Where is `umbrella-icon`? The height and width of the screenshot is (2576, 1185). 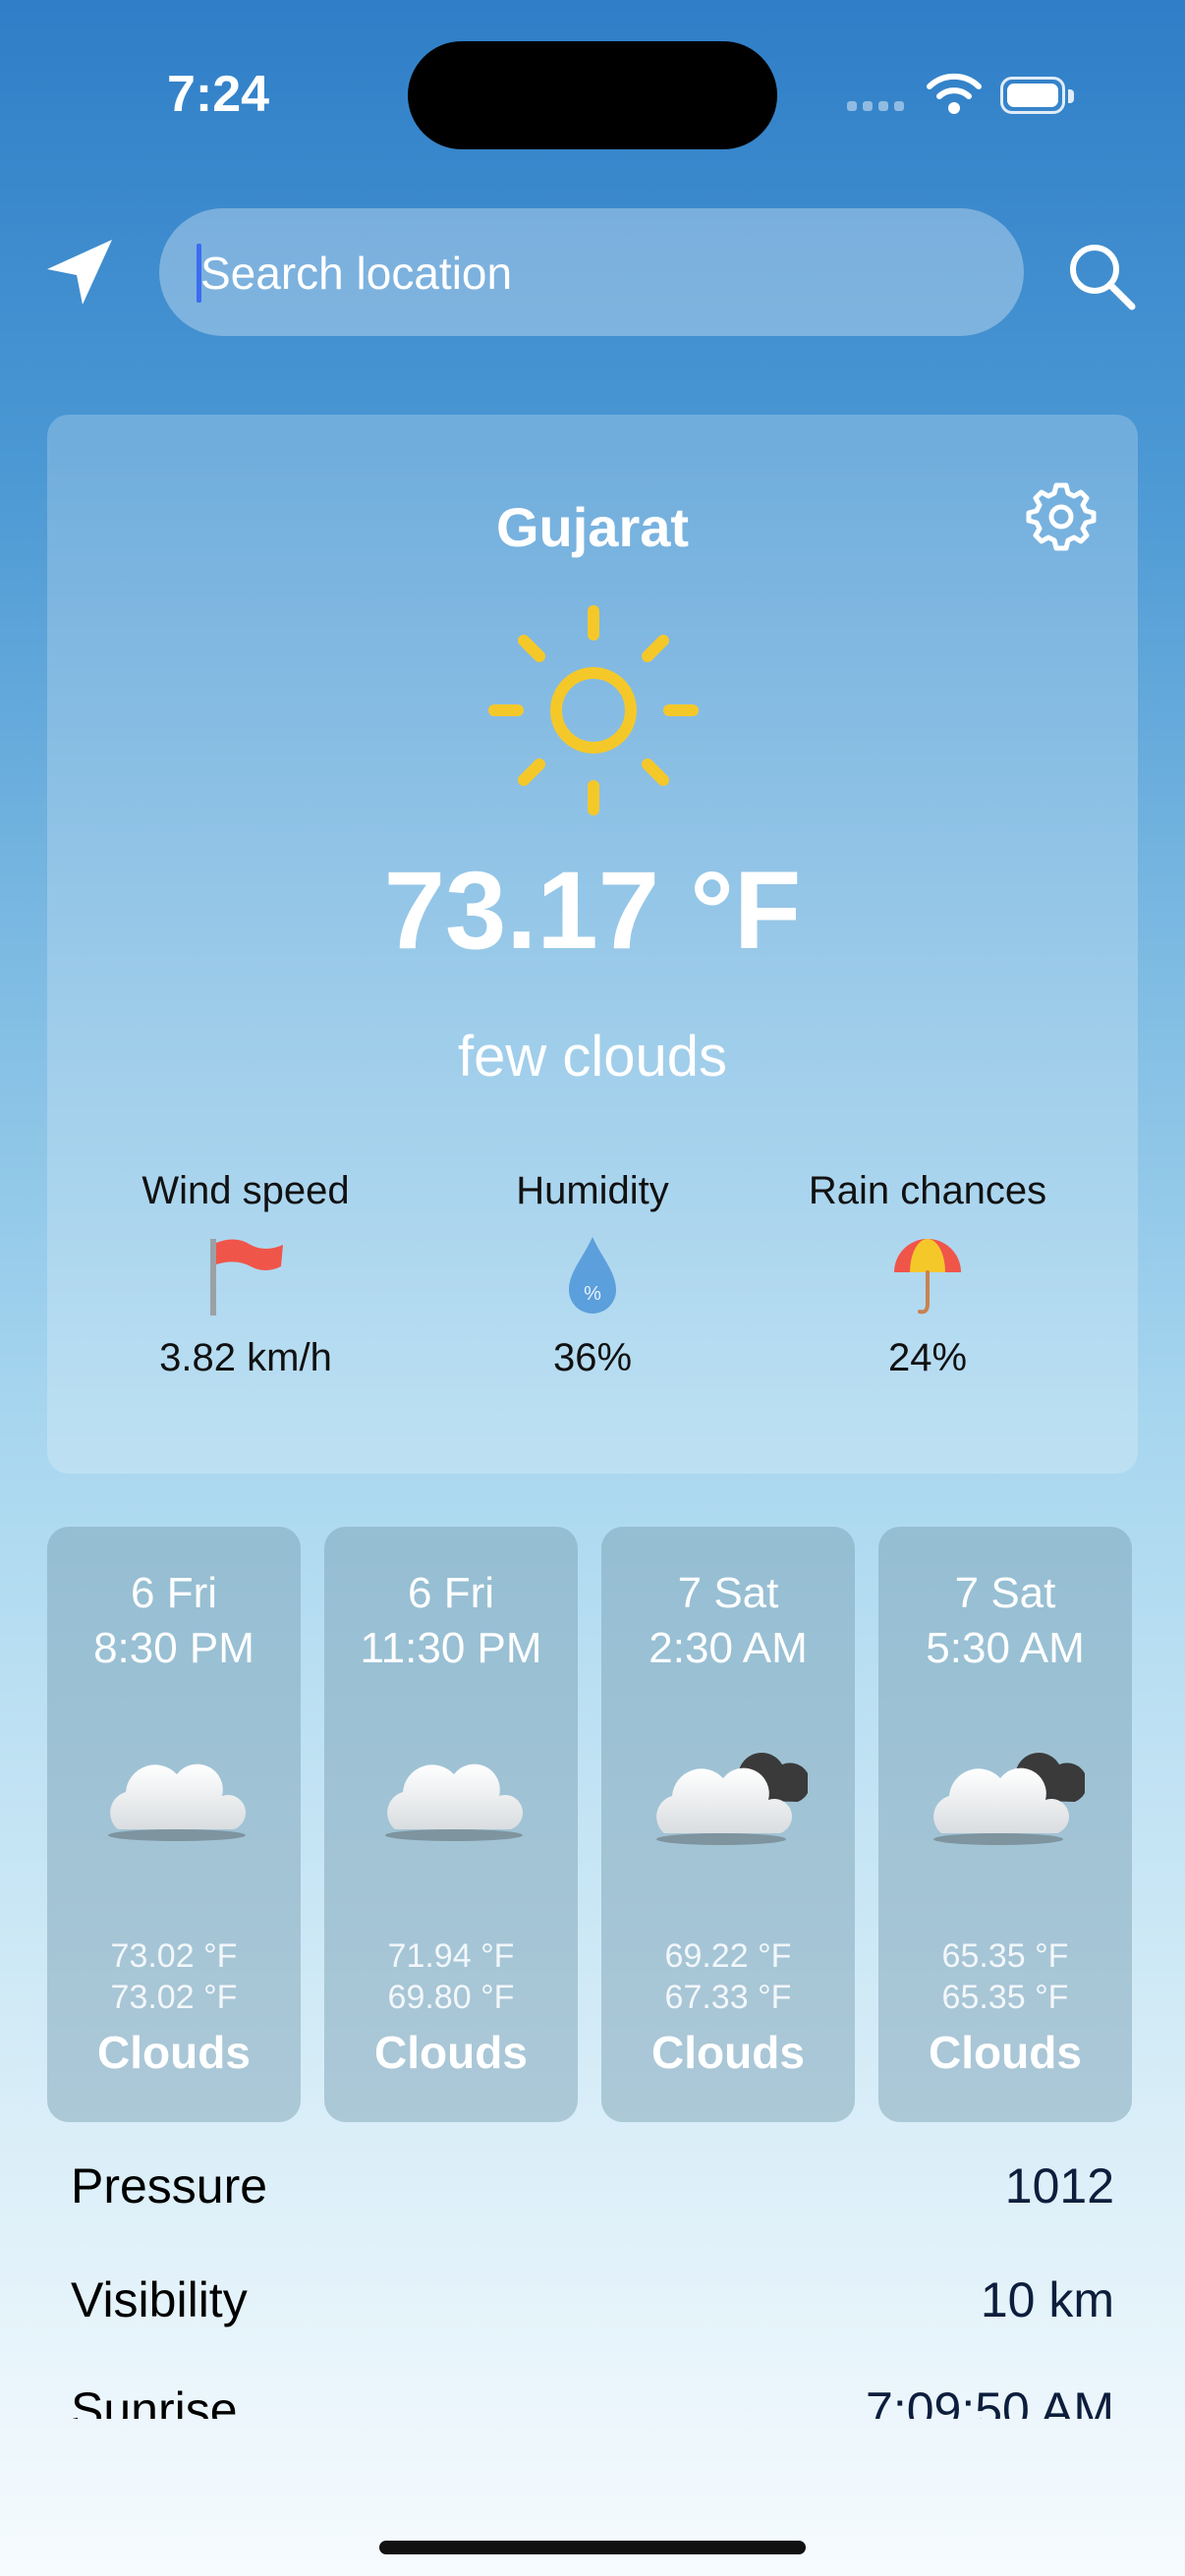 umbrella-icon is located at coordinates (928, 1277).